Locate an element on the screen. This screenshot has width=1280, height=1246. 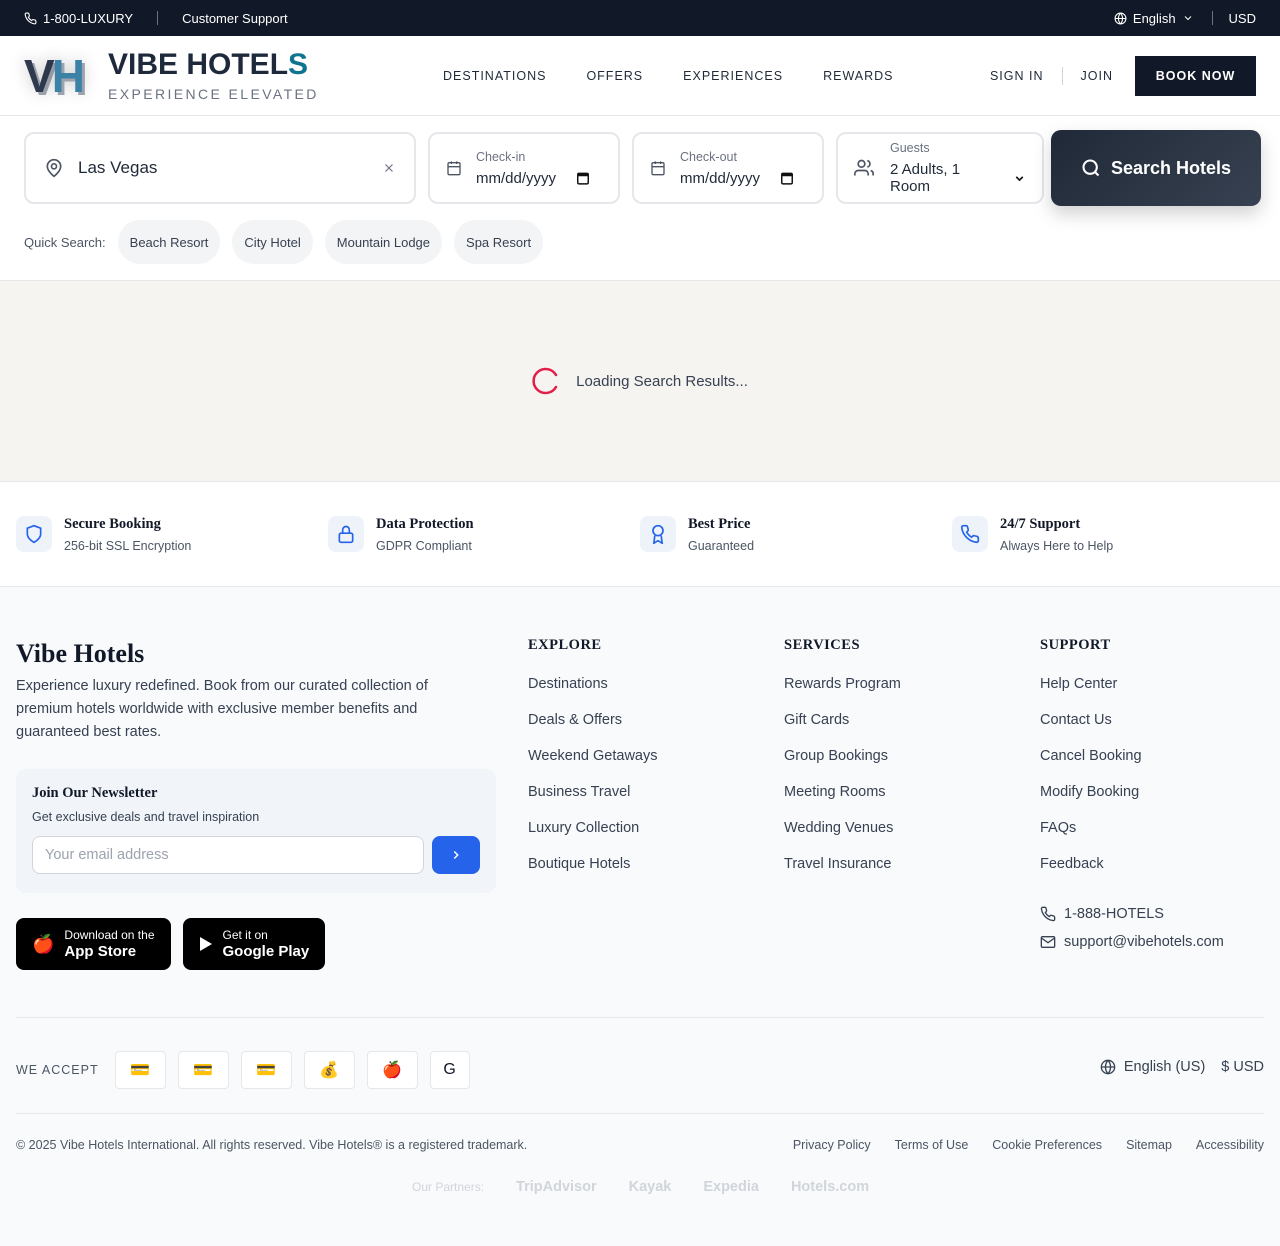
logo: VH VIBE HOTELS EXPERIENCE ELEVATED is located at coordinates (171, 74).